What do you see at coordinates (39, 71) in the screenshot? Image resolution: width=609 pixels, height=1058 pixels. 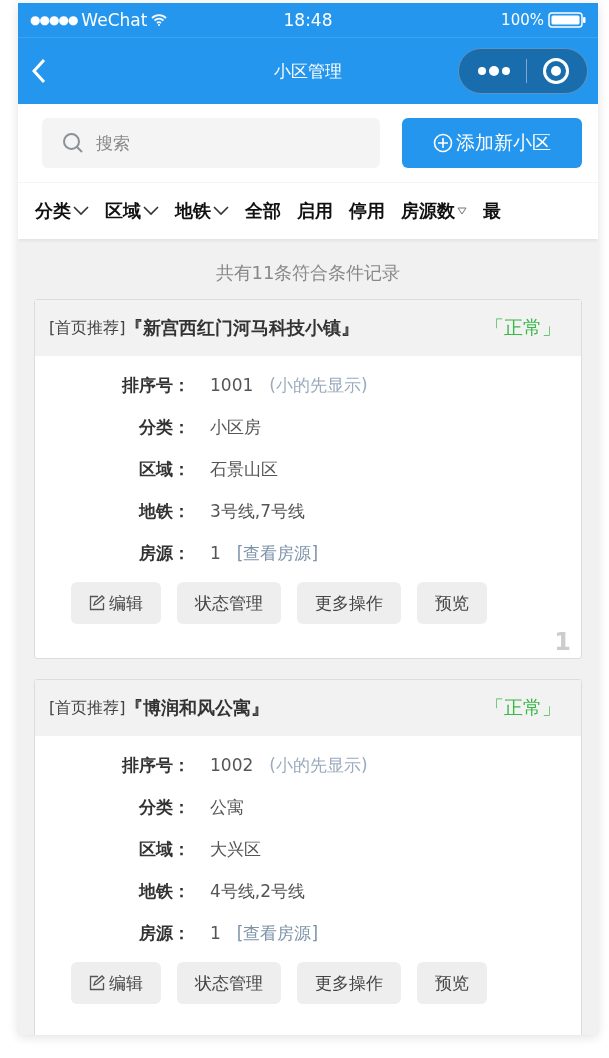 I see `back-icon` at bounding box center [39, 71].